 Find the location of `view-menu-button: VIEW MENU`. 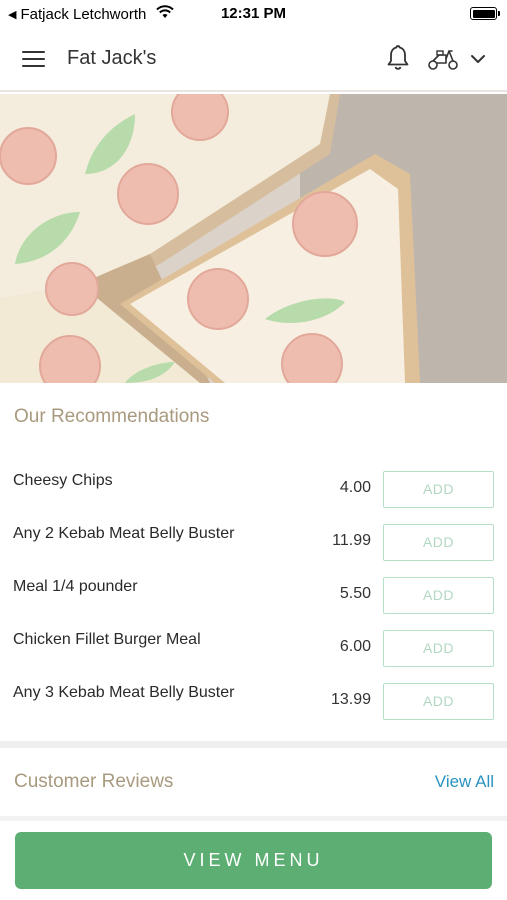

view-menu-button: VIEW MENU is located at coordinates (253, 860).